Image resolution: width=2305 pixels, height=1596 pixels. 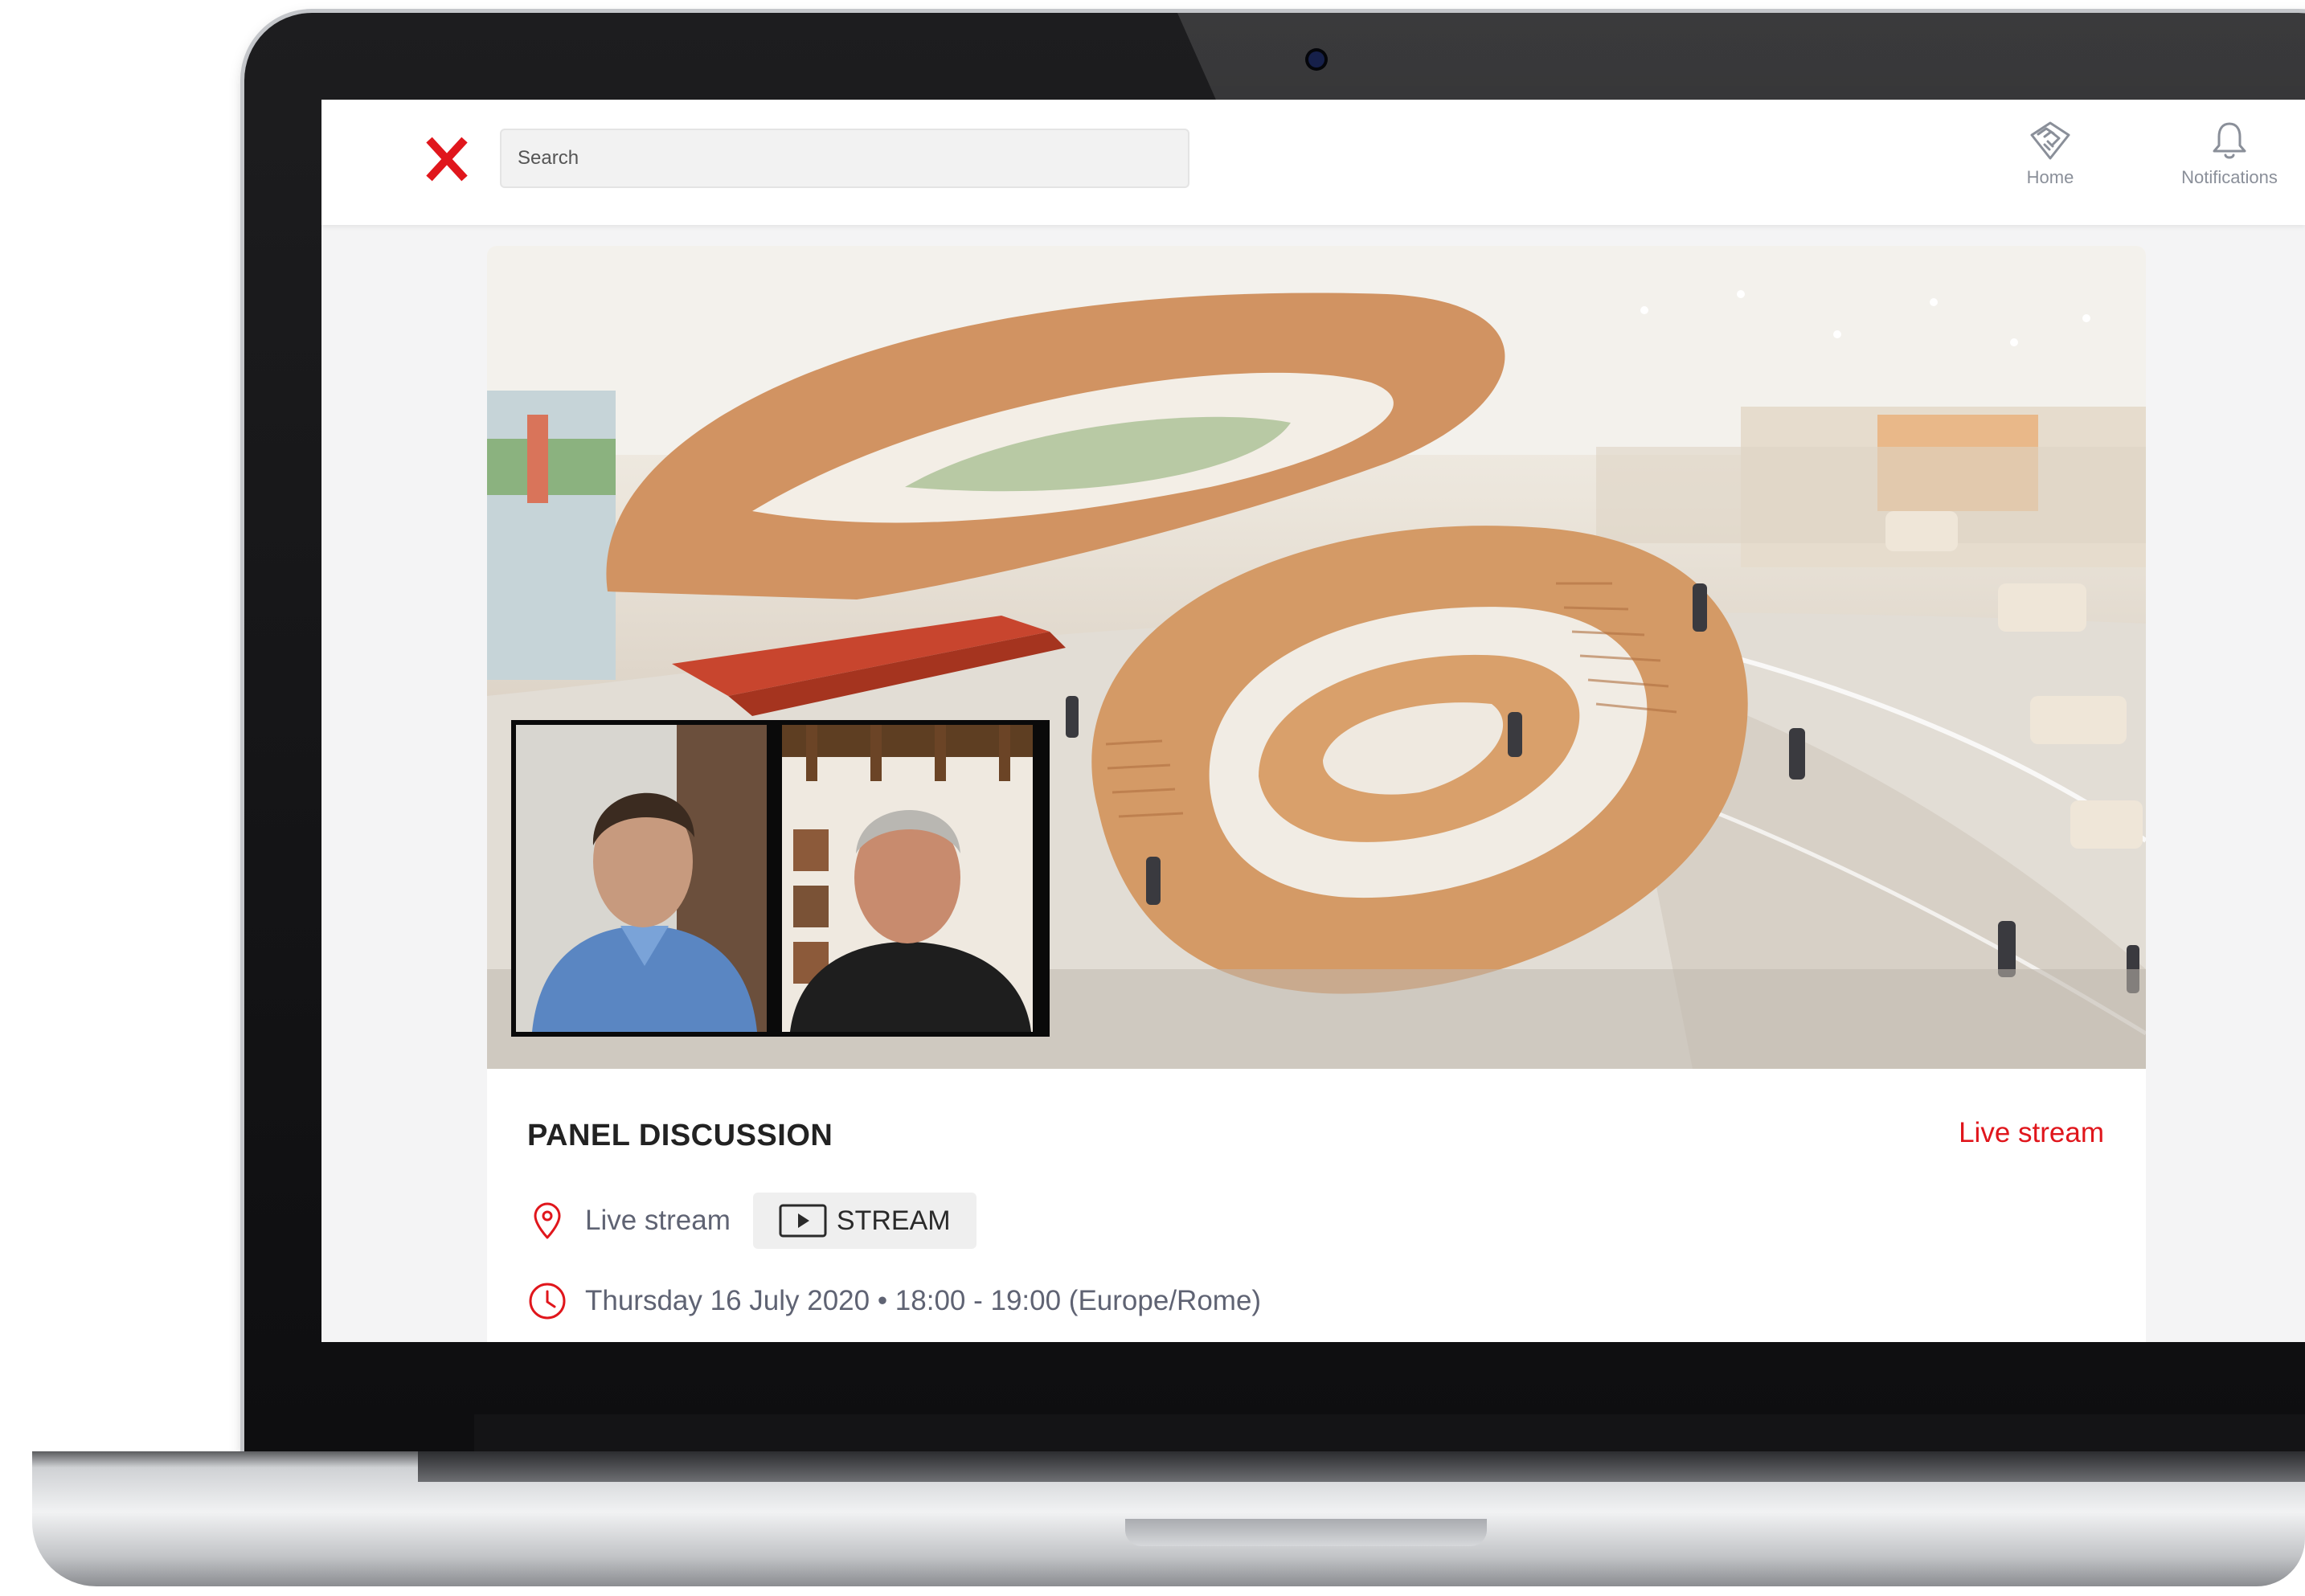 I want to click on stream-button-label: STREAM, so click(x=893, y=1220).